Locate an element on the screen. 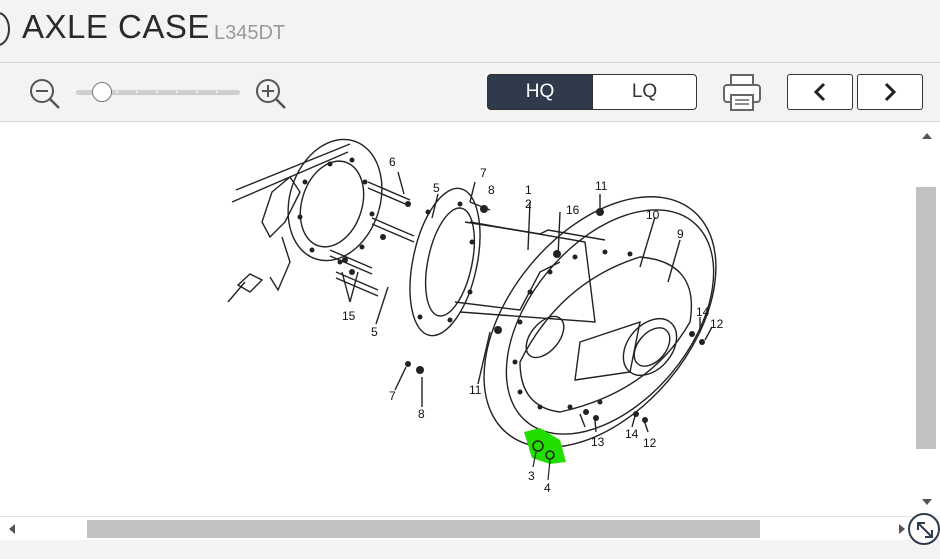 The width and height of the screenshot is (940, 559). part-label: 9 is located at coordinates (680, 234).